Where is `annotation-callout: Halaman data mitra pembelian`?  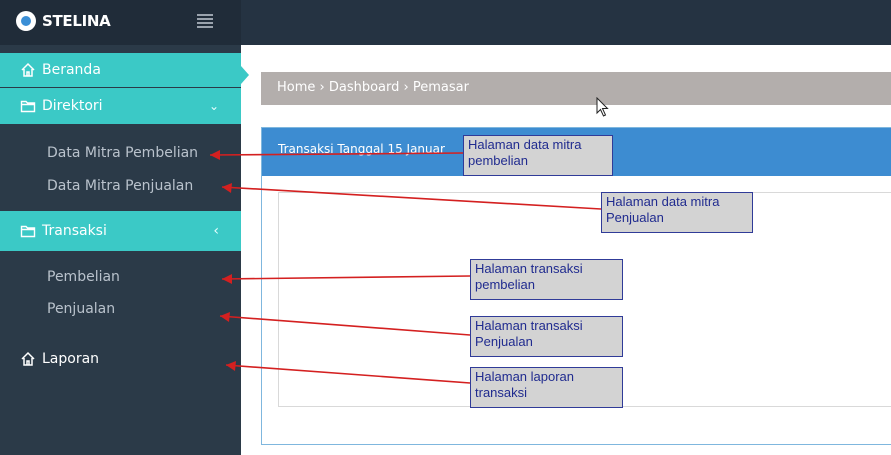
annotation-callout: Halaman data mitra pembelian is located at coordinates (538, 155).